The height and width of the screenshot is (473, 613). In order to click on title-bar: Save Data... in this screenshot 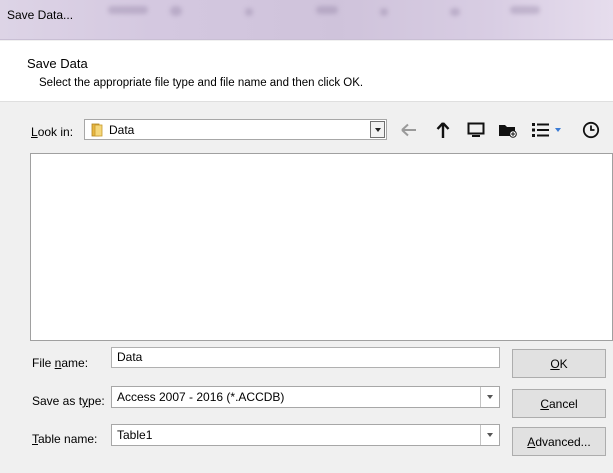, I will do `click(306, 20)`.